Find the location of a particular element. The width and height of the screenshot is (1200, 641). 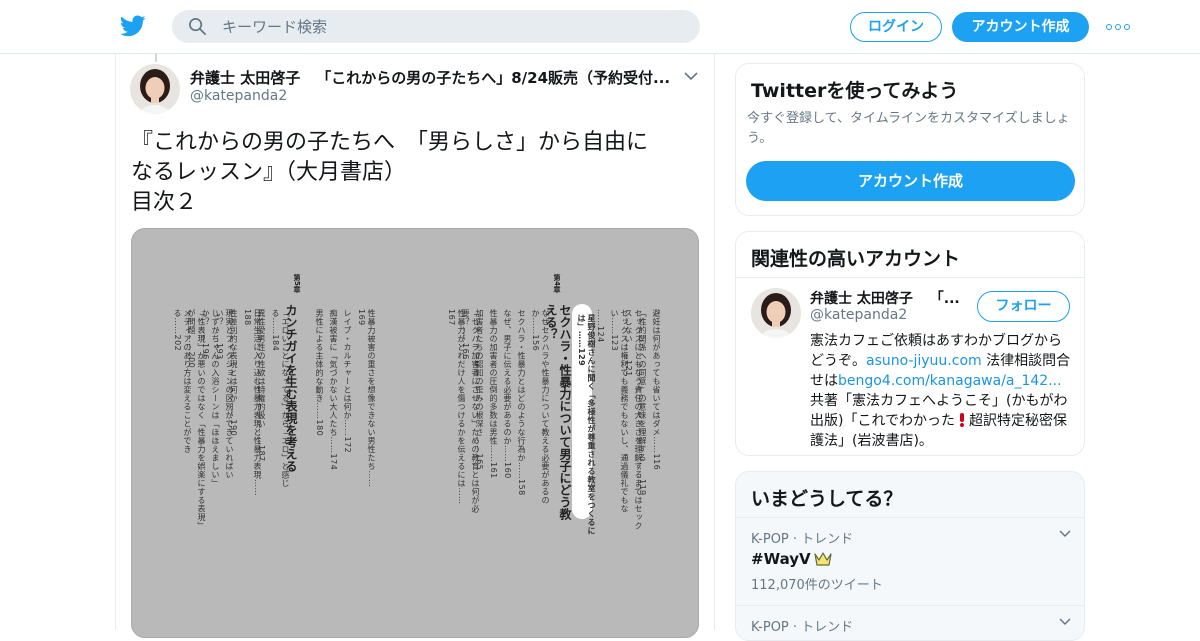

search-icon is located at coordinates (197, 26).